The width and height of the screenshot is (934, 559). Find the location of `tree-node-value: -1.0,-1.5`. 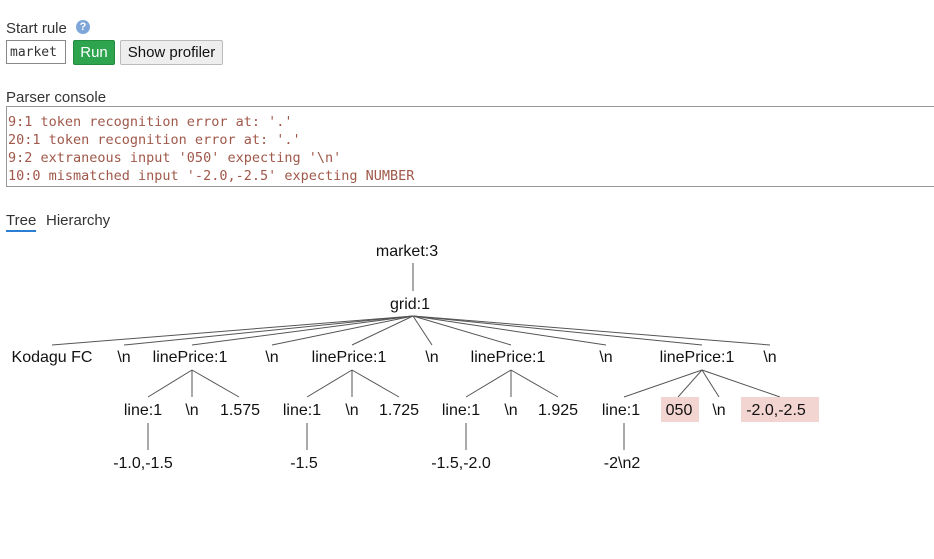

tree-node-value: -1.0,-1.5 is located at coordinates (143, 463).